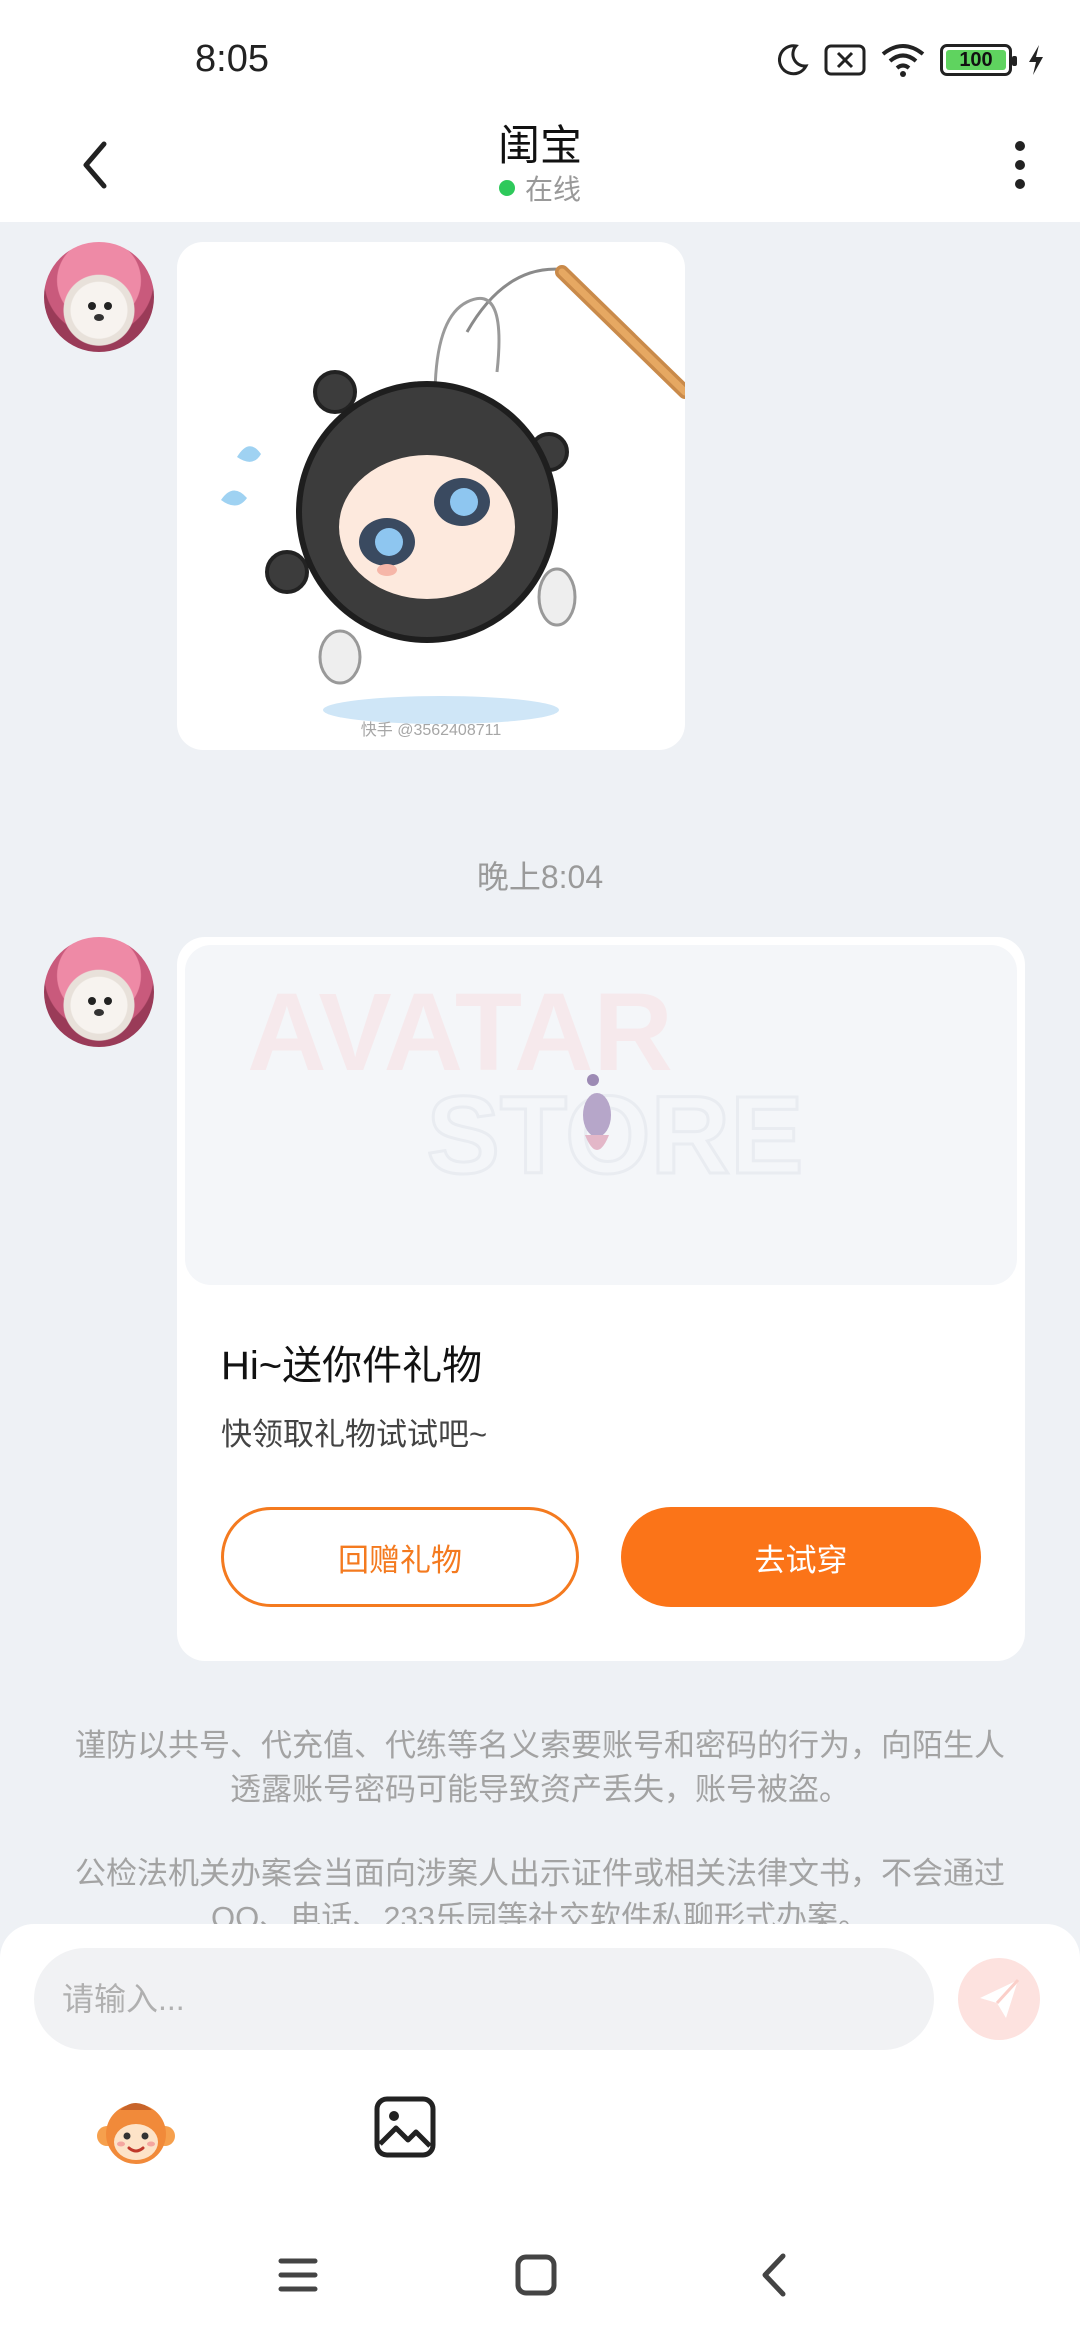 The width and height of the screenshot is (1080, 2340). I want to click on more-button, so click(1020, 165).